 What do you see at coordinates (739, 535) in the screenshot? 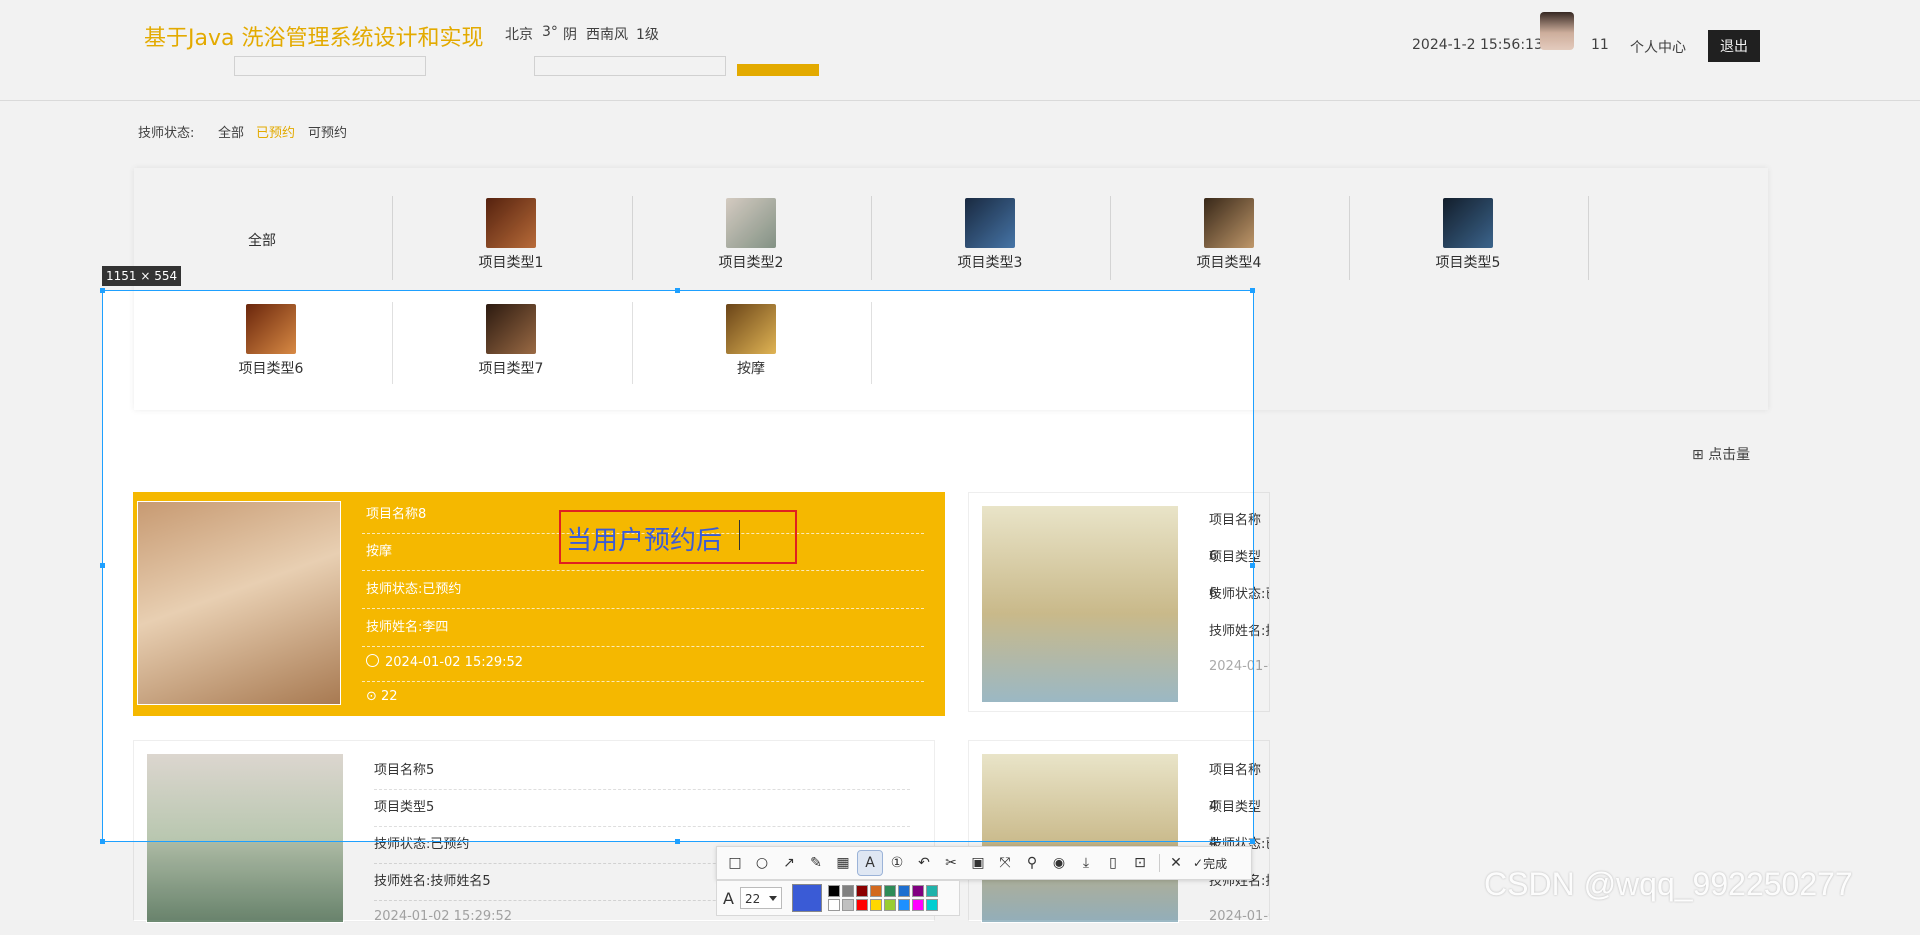
I see `text-caret` at bounding box center [739, 535].